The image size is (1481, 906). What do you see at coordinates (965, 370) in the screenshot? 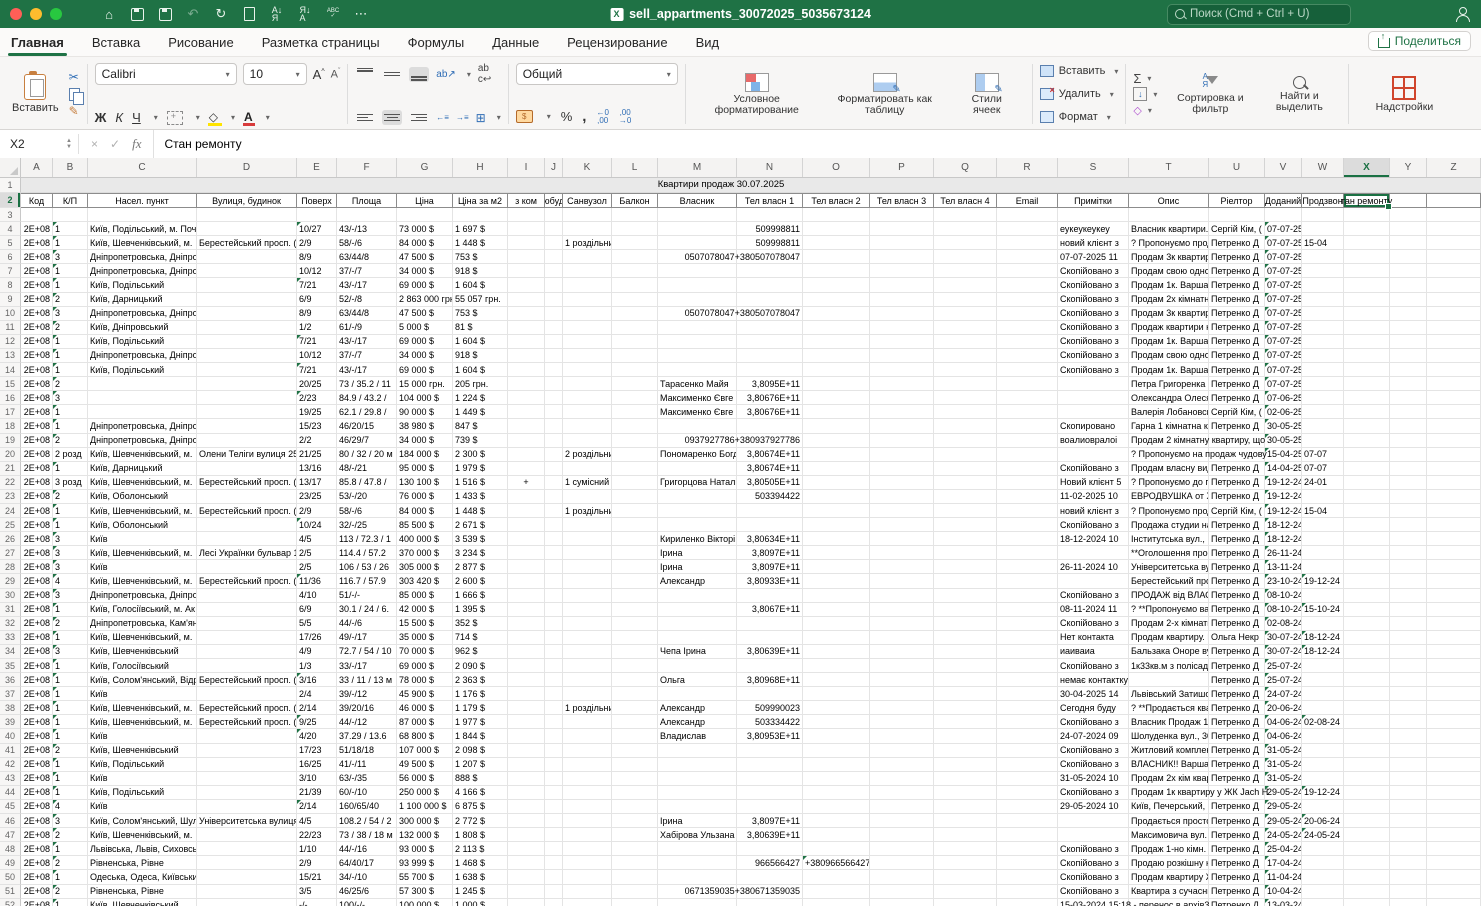
I see `cell-Q14` at bounding box center [965, 370].